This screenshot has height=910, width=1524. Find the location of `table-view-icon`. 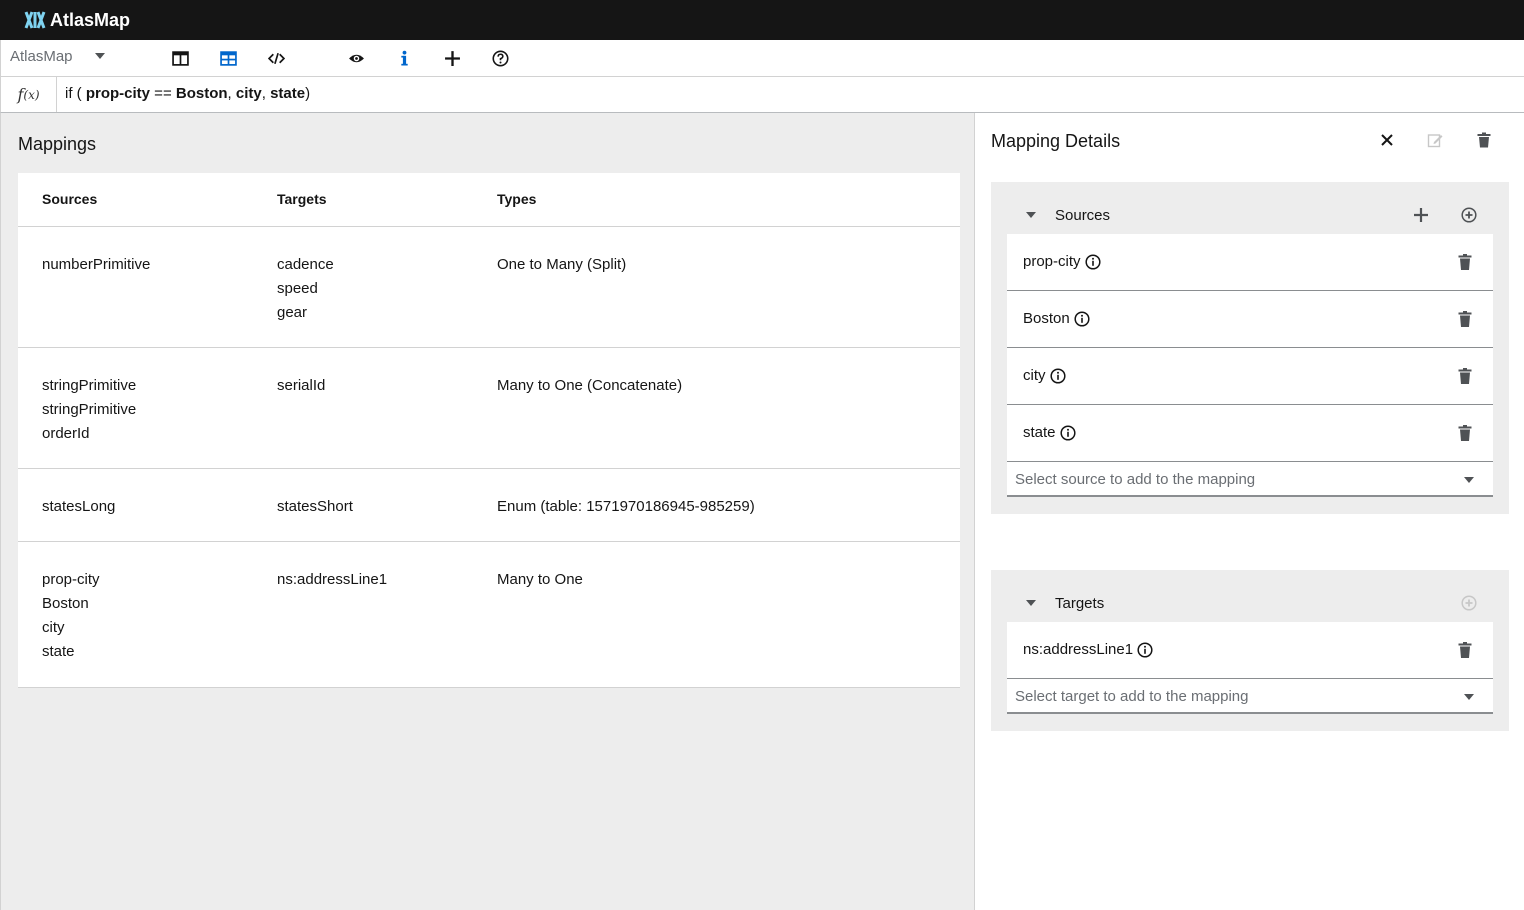

table-view-icon is located at coordinates (228, 58).